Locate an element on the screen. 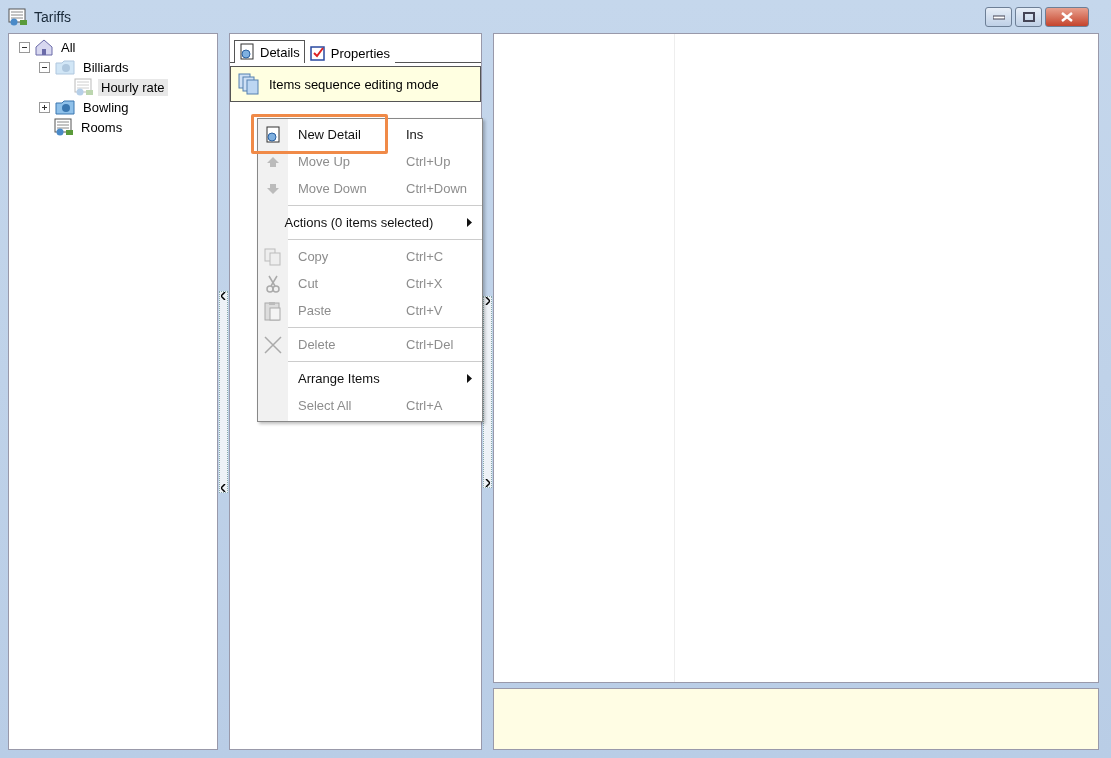 Image resolution: width=1111 pixels, height=758 pixels. arrow-down-icon is located at coordinates (273, 188).